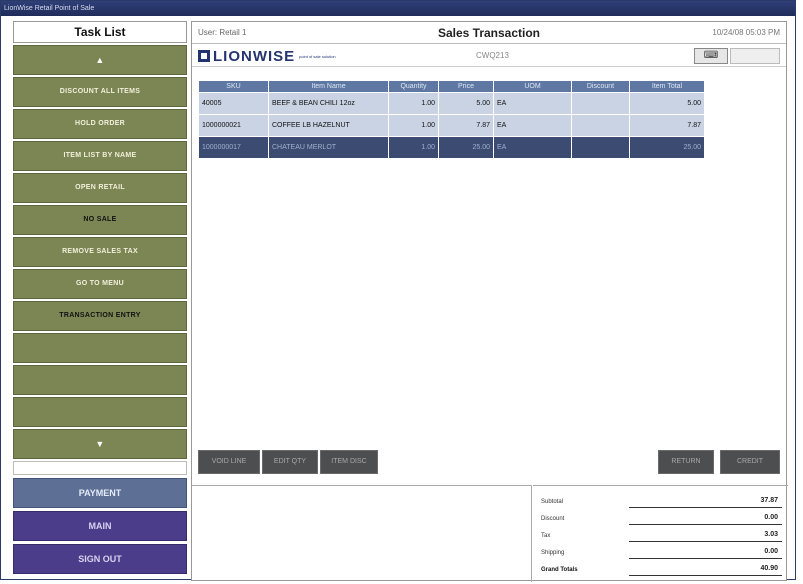  What do you see at coordinates (100, 559) in the screenshot?
I see `sign-out-button: SIGN OUT` at bounding box center [100, 559].